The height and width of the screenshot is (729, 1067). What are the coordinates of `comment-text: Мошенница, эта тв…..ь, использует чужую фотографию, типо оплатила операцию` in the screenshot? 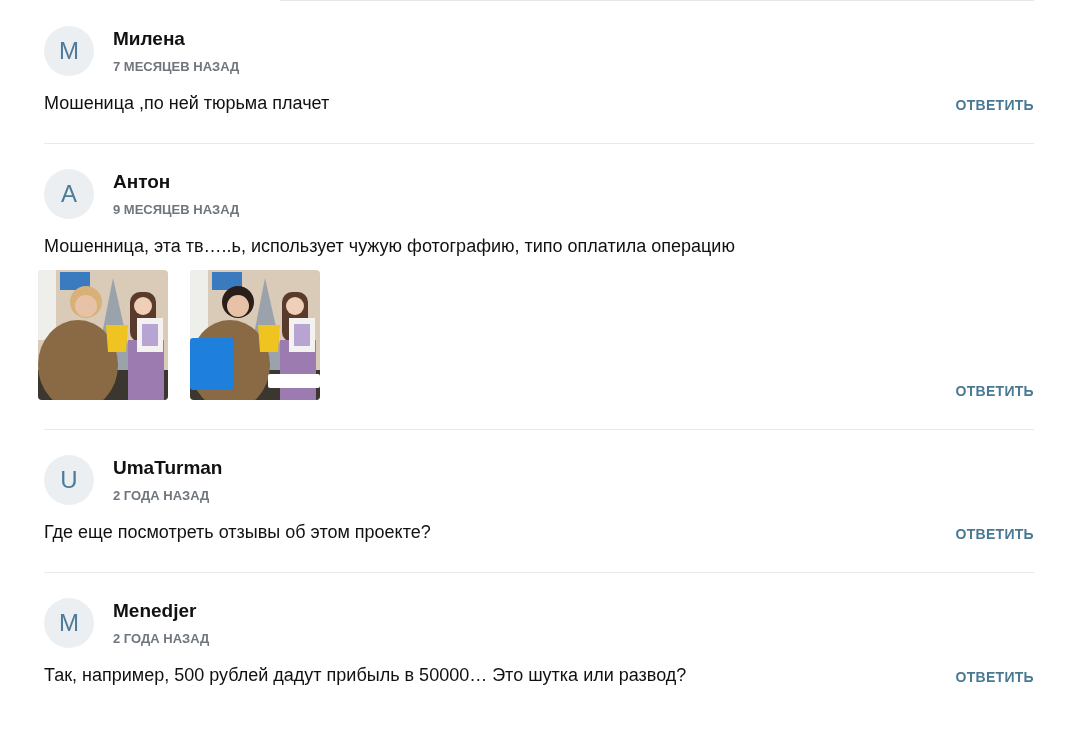 It's located at (389, 246).